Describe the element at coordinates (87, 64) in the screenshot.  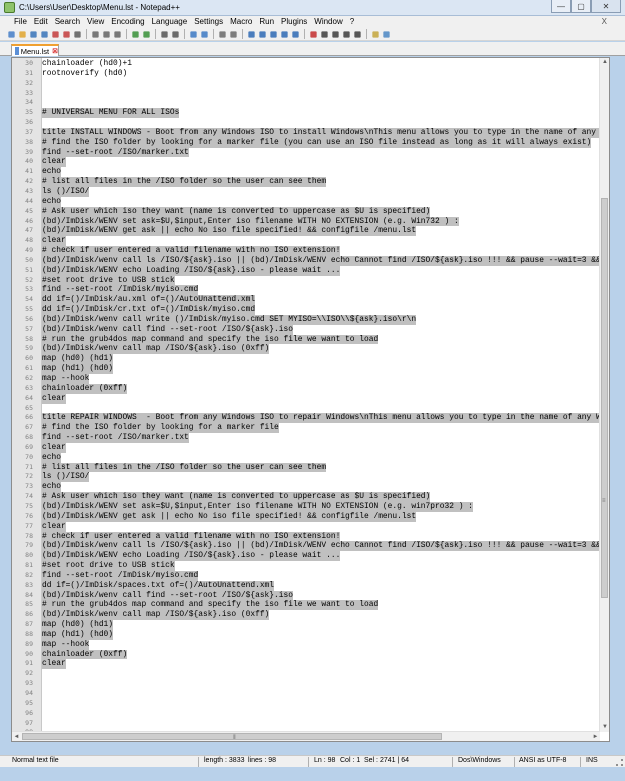
I see `line-text: chainloader (hd0)+1` at that location.